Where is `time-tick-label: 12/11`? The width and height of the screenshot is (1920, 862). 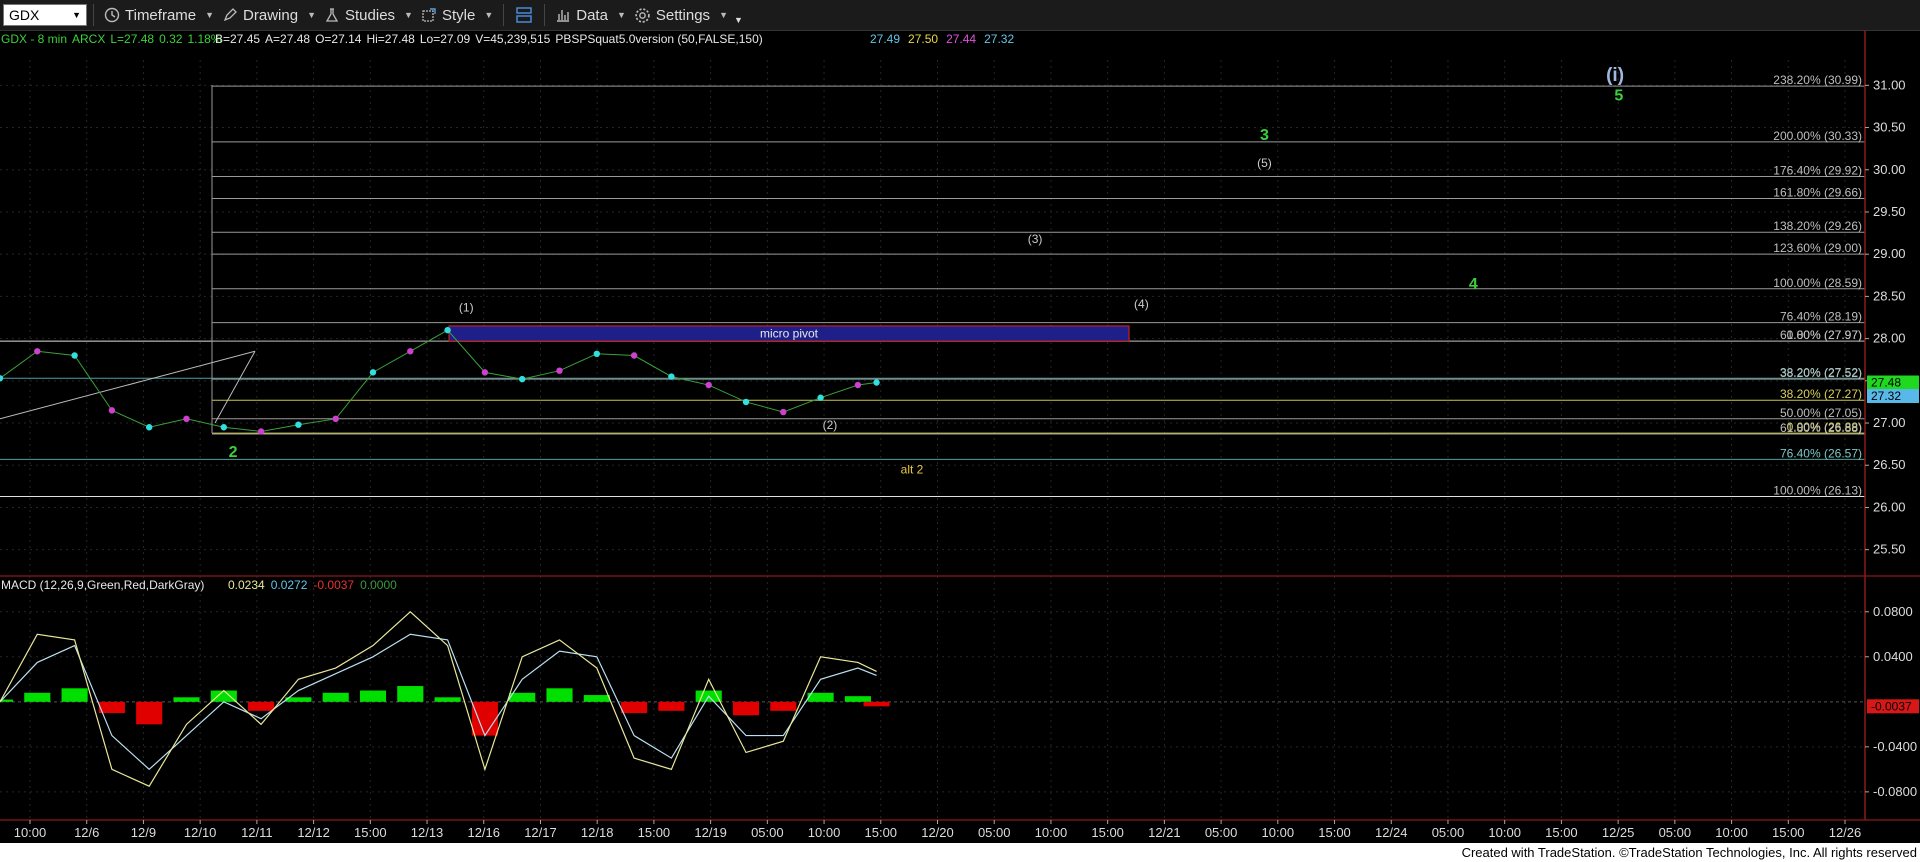
time-tick-label: 12/11 is located at coordinates (257, 832).